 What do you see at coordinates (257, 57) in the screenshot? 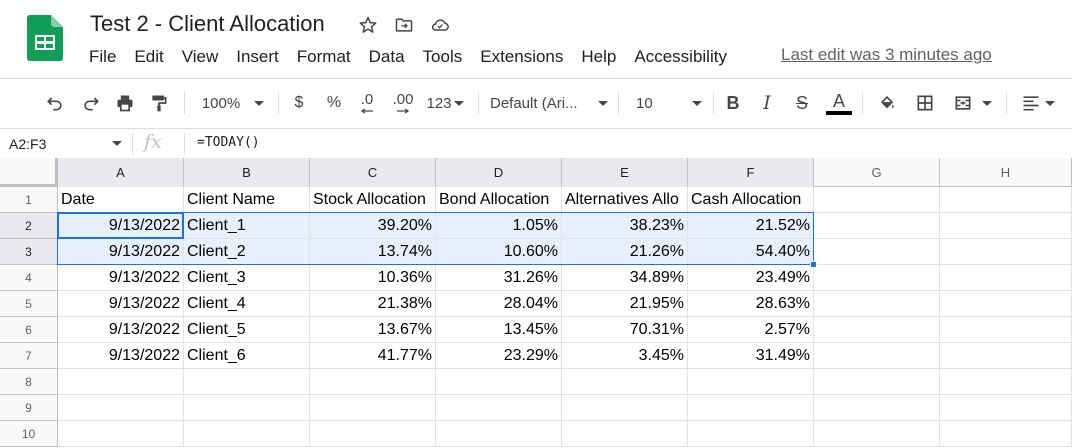
I see `menu-insert: Insert` at bounding box center [257, 57].